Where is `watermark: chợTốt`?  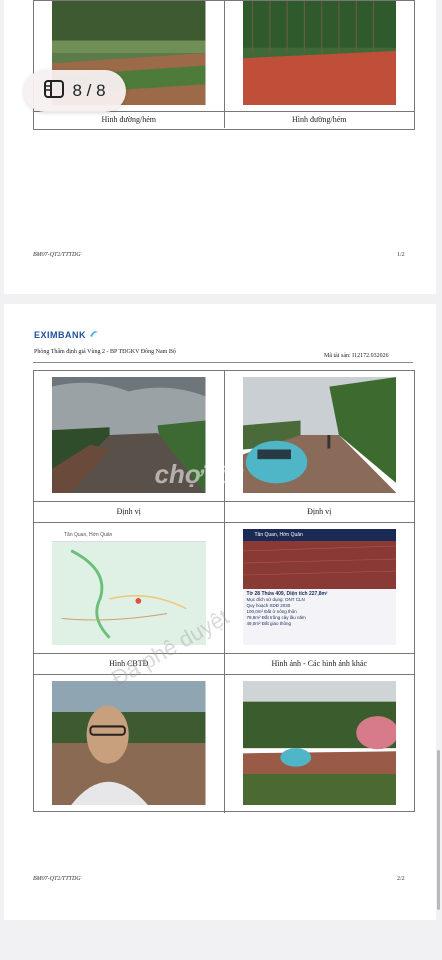 watermark: chợTốt is located at coordinates (198, 474).